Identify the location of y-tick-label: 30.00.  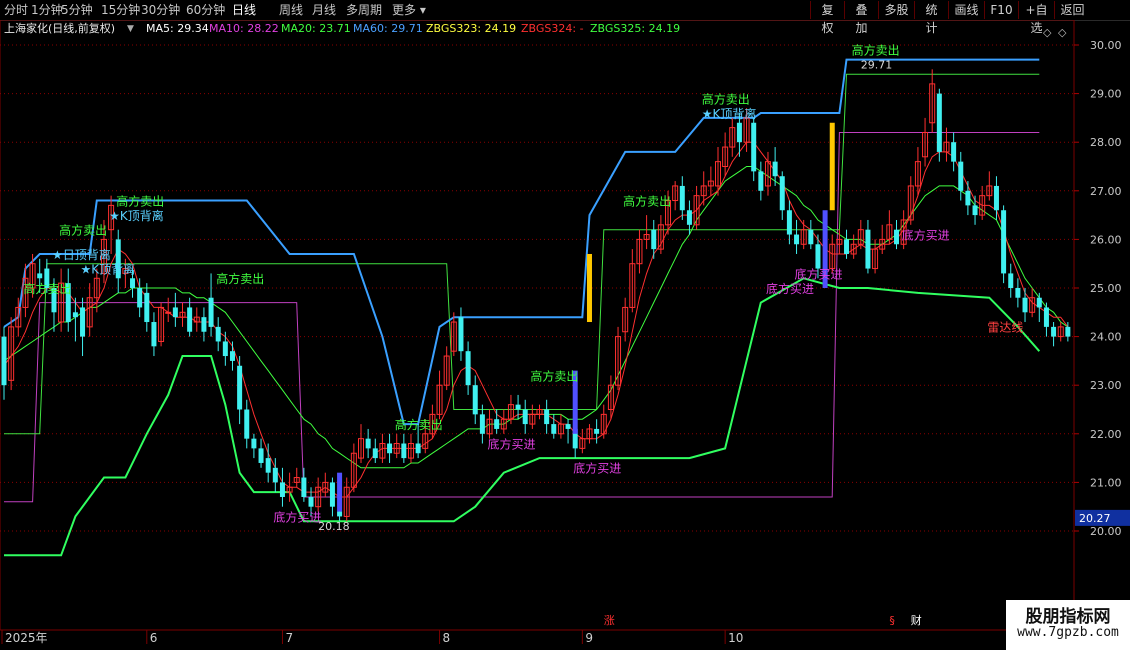
(1106, 45).